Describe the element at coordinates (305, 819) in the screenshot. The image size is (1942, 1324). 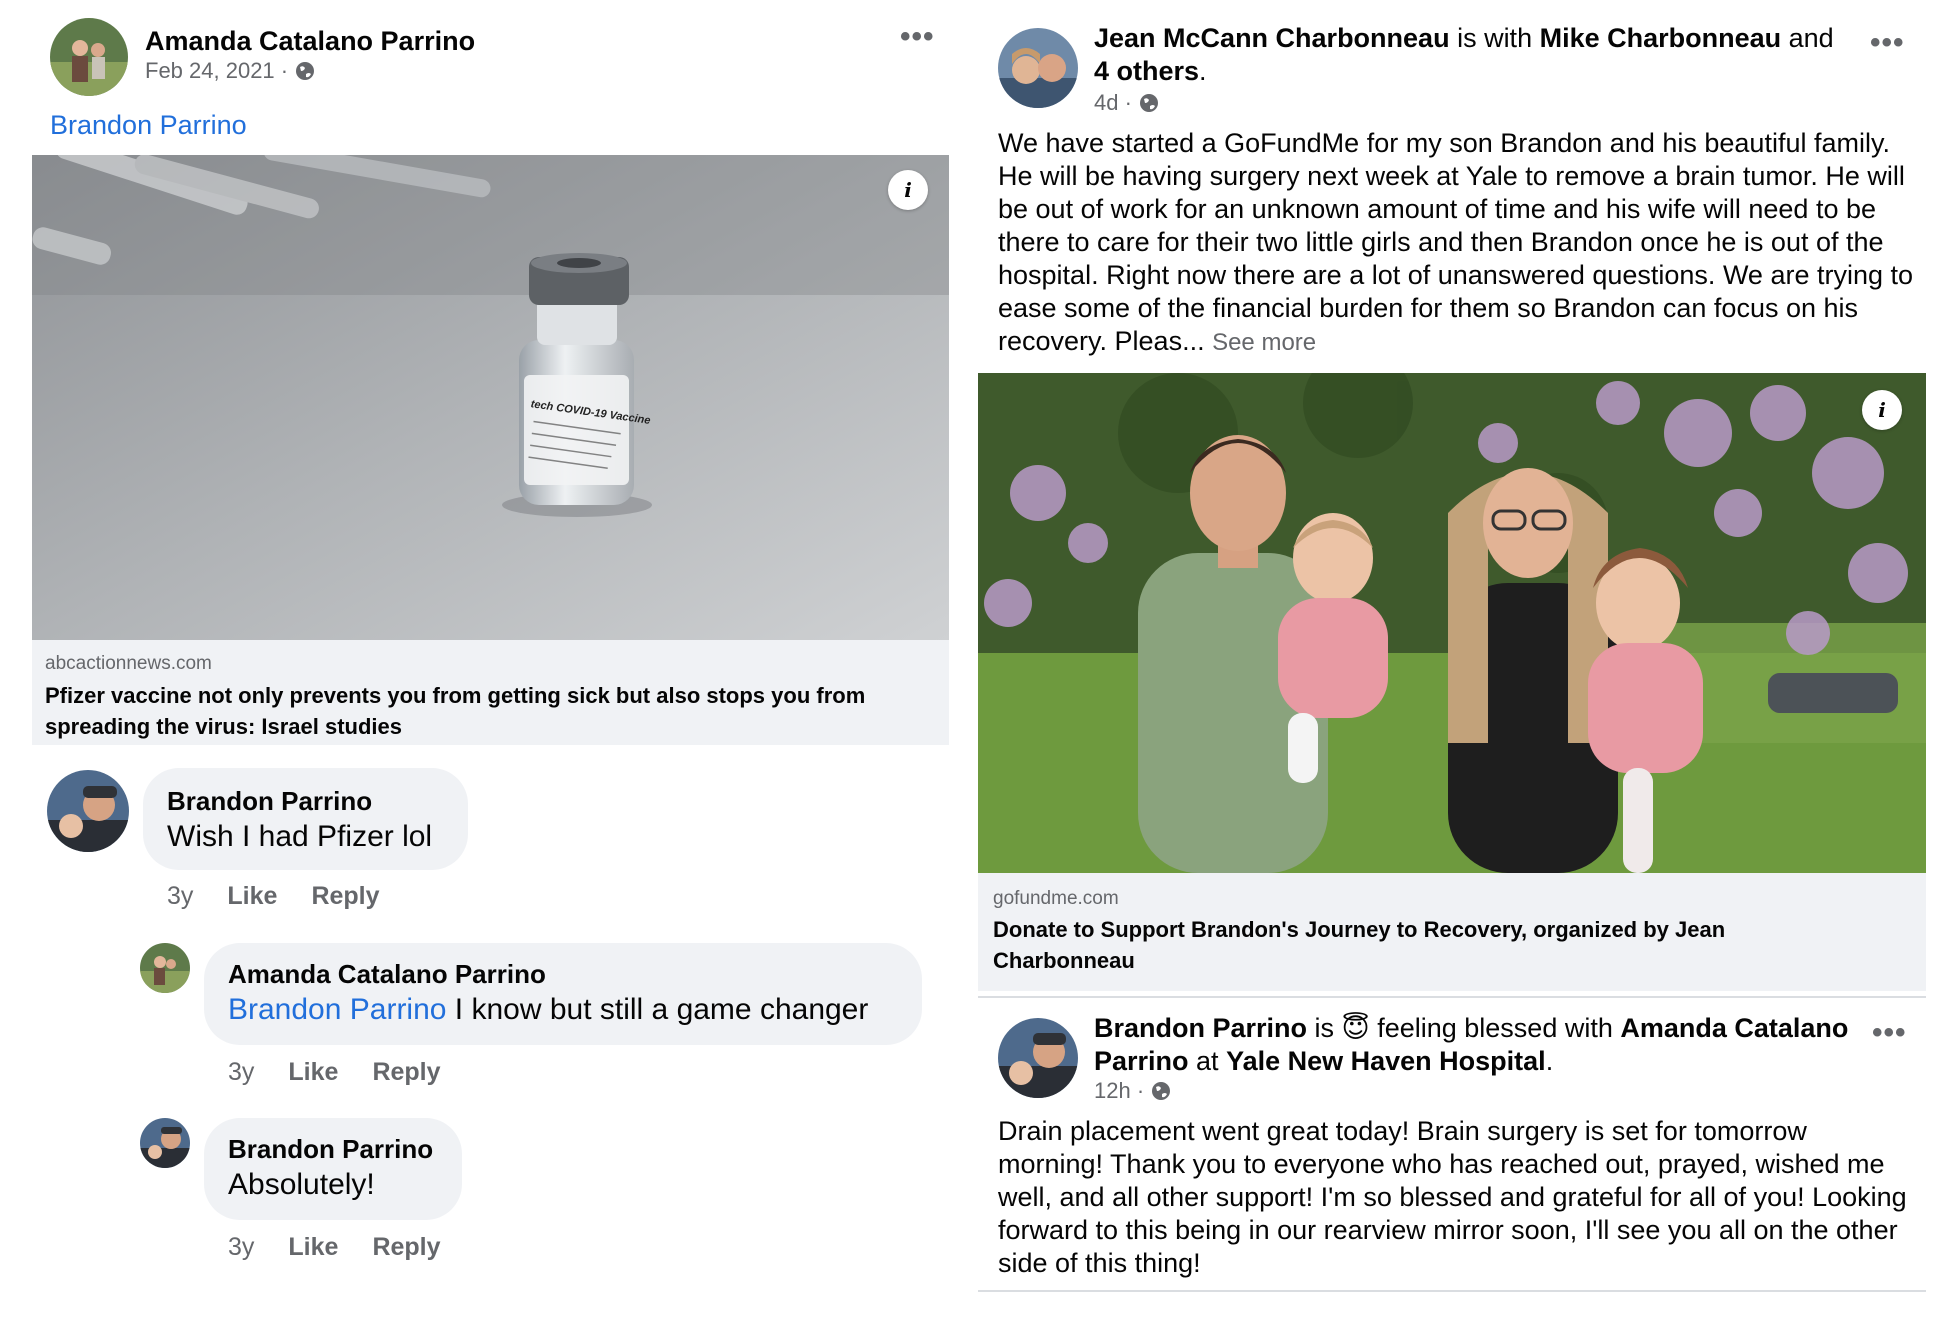
I see `comment-bubble: Brandon Parrino Wish I had Pfizer lol` at that location.